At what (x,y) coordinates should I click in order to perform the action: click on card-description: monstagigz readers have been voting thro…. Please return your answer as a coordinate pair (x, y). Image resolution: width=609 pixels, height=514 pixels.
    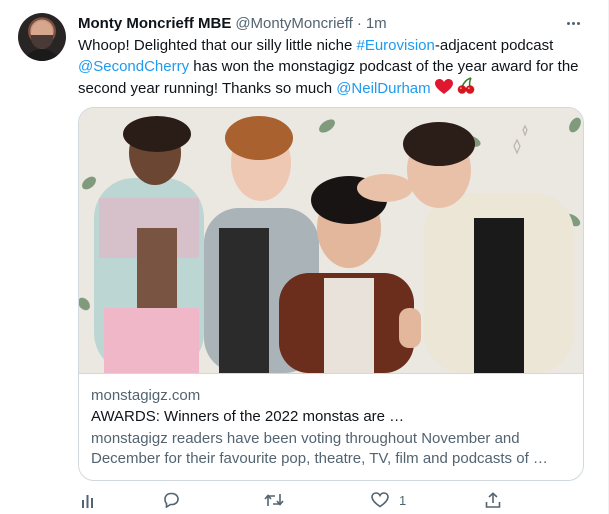
    Looking at the image, I should click on (319, 448).